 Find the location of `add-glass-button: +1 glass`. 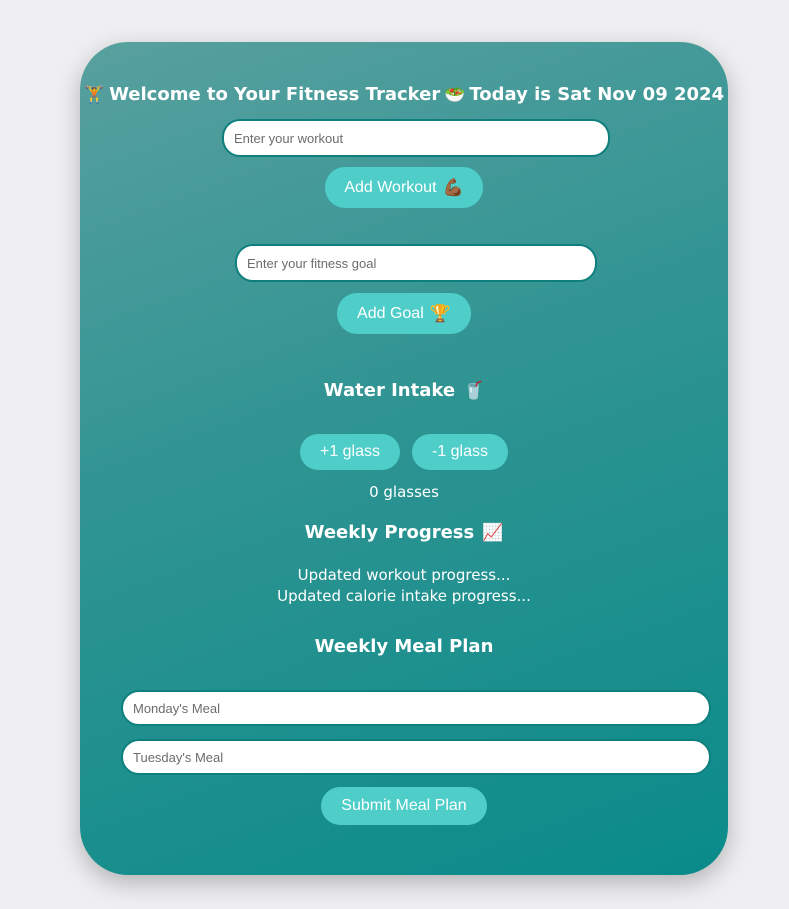

add-glass-button: +1 glass is located at coordinates (350, 452).